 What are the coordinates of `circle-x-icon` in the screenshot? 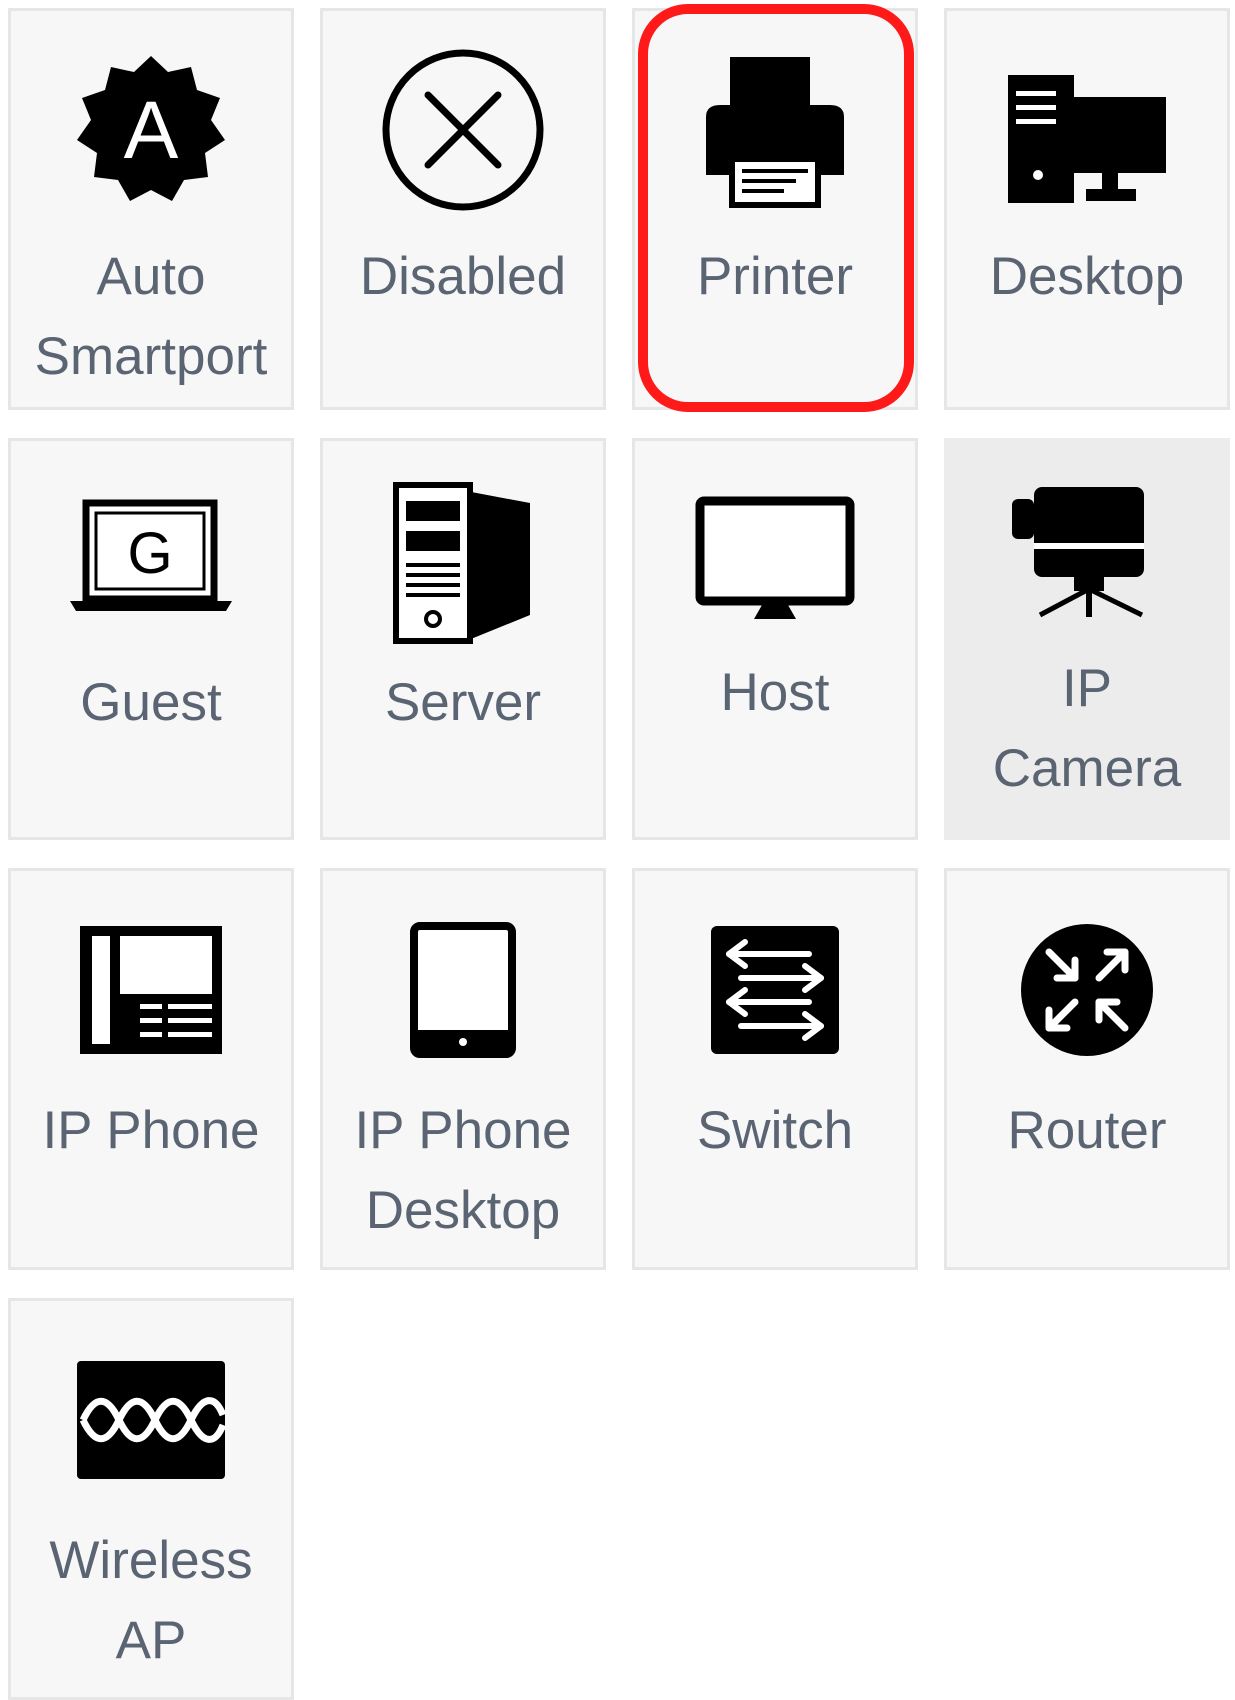 It's located at (463, 130).